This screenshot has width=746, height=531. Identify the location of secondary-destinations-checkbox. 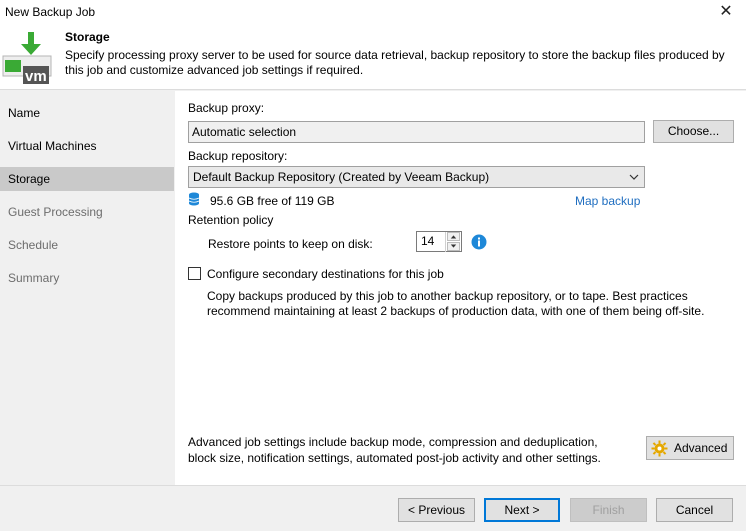
(194, 273).